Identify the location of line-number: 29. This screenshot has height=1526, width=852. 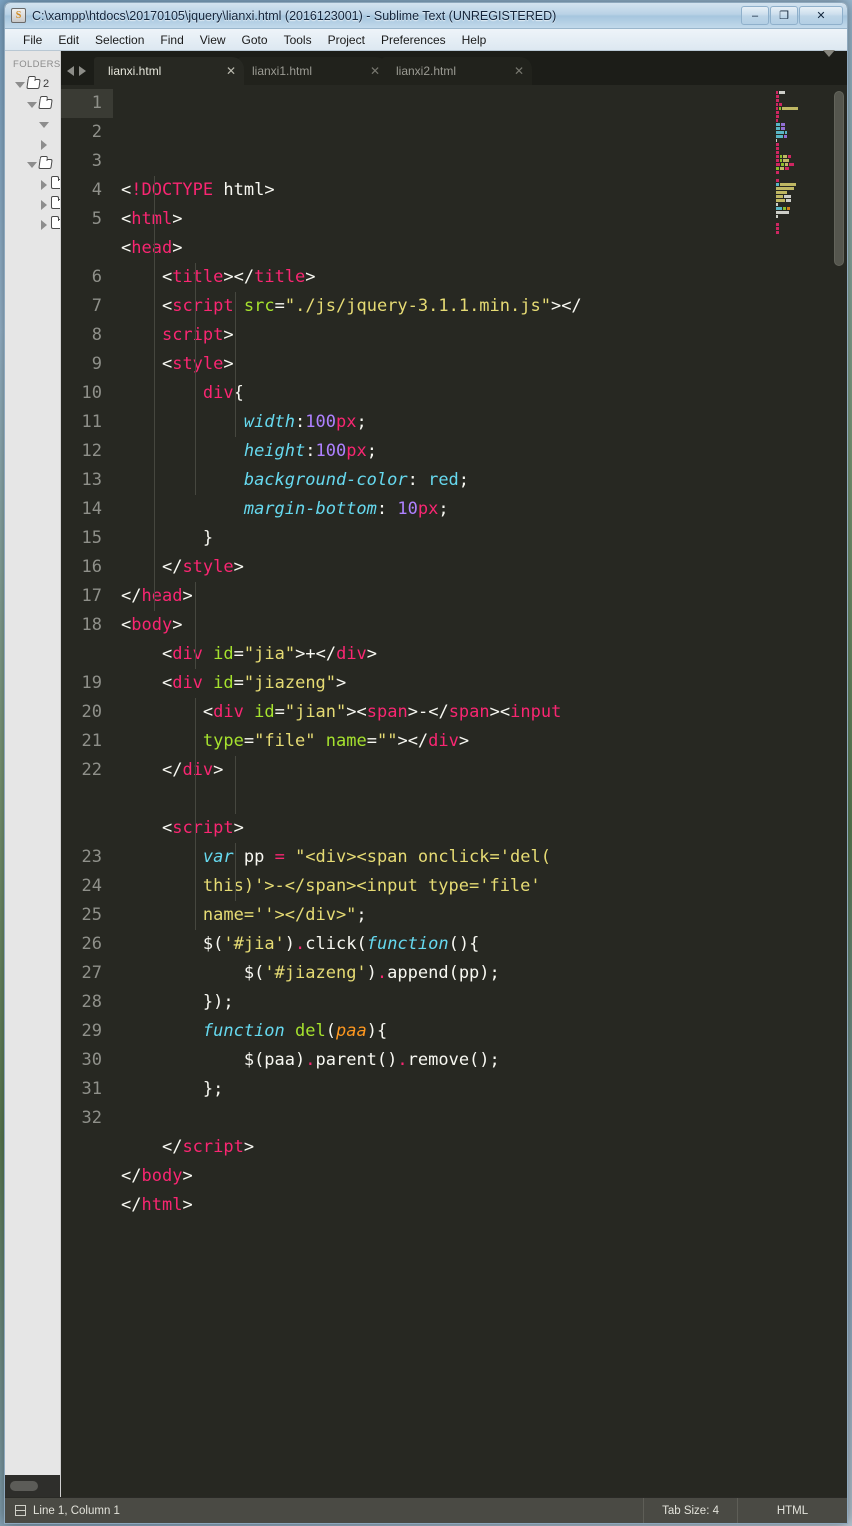
(91, 1031).